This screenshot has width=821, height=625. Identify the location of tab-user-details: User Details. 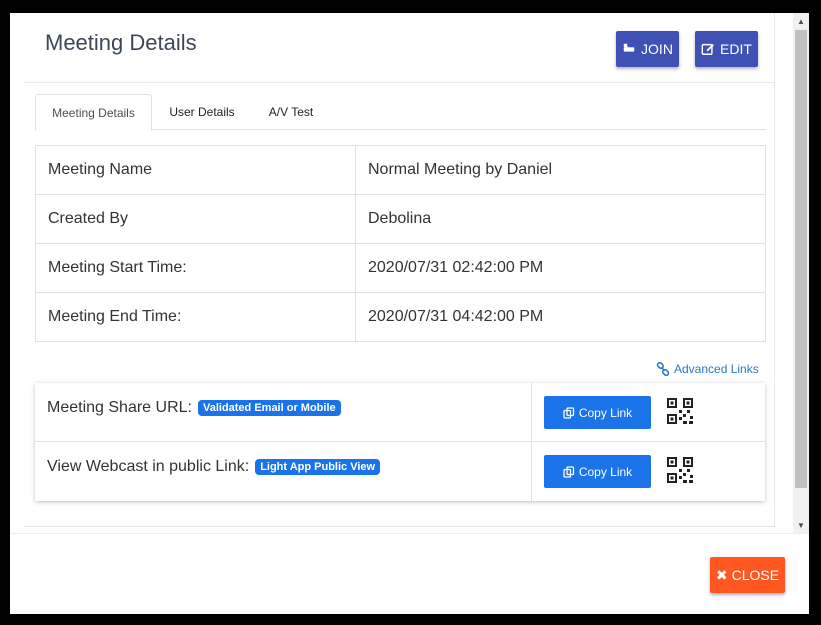
(202, 112).